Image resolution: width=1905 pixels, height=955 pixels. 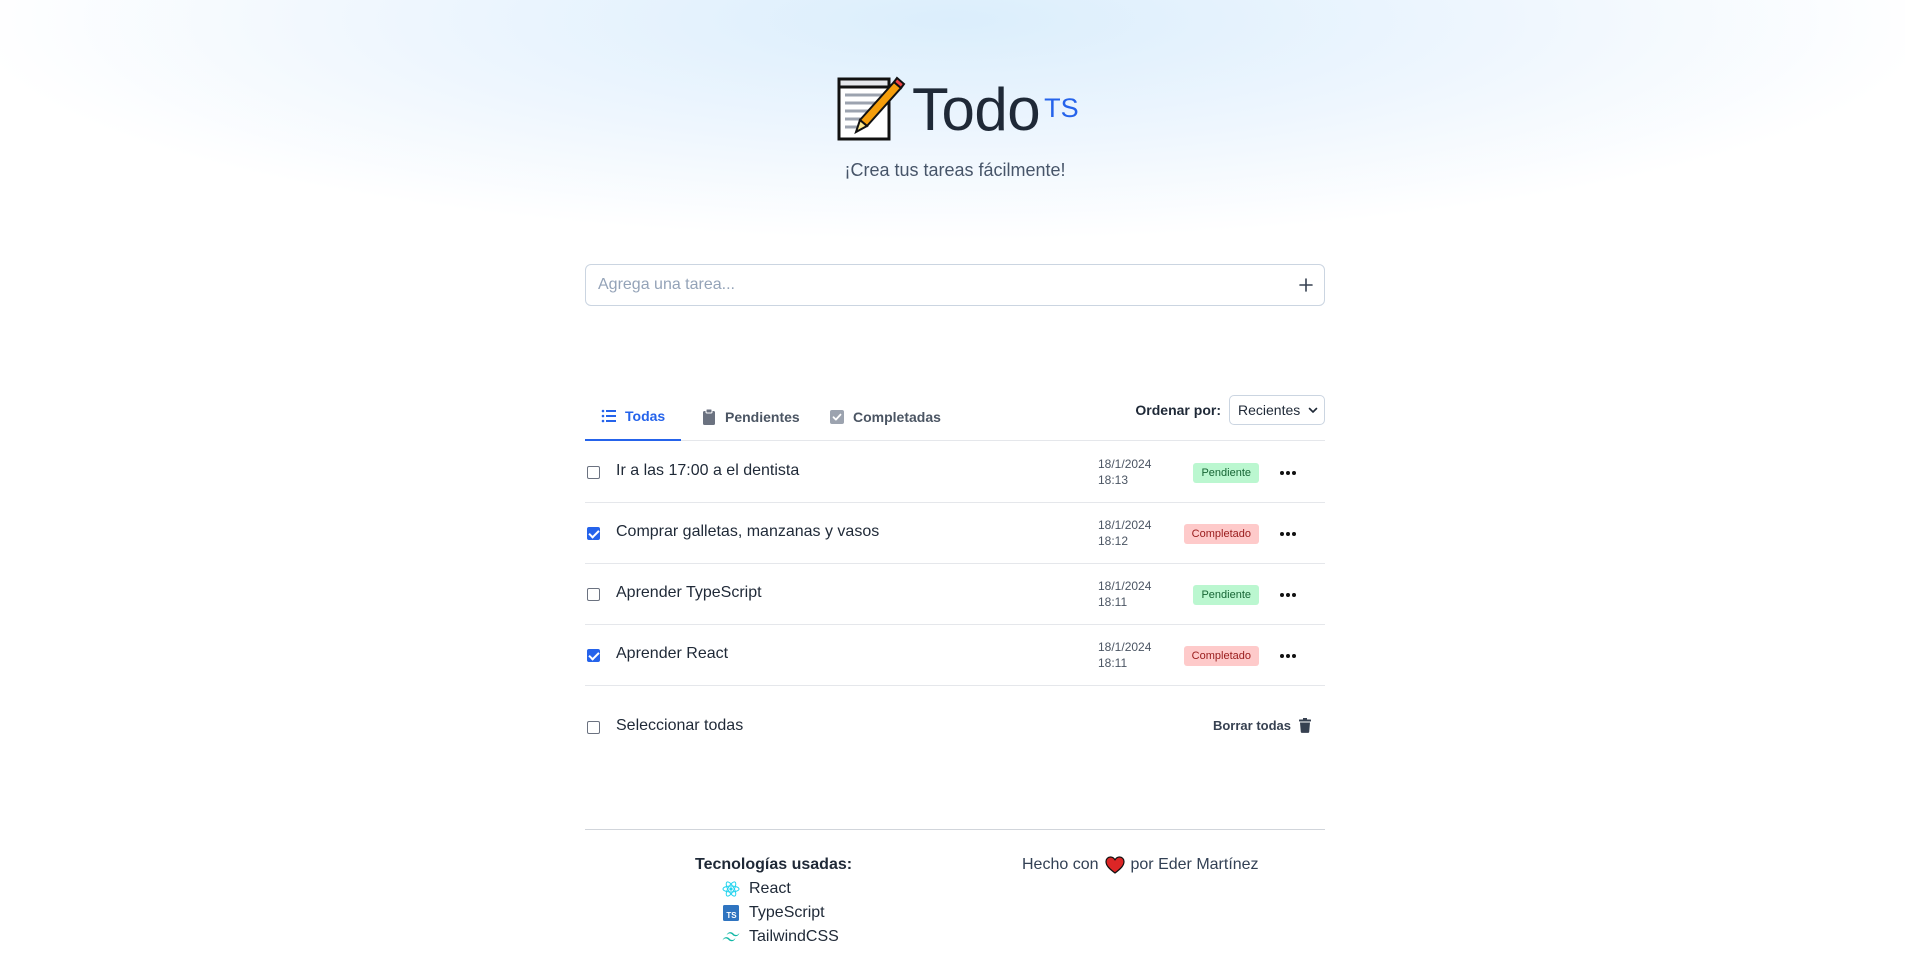 I want to click on tab-todas: Todas, so click(x=633, y=416).